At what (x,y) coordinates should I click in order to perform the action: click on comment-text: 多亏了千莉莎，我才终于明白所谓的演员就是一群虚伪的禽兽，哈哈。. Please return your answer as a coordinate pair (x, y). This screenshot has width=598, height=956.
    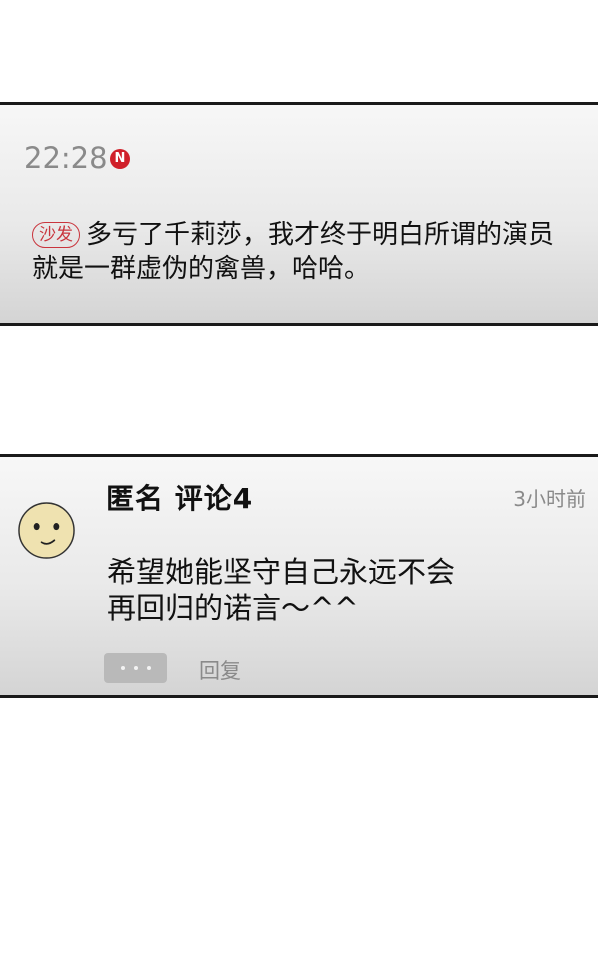
    Looking at the image, I should click on (293, 252).